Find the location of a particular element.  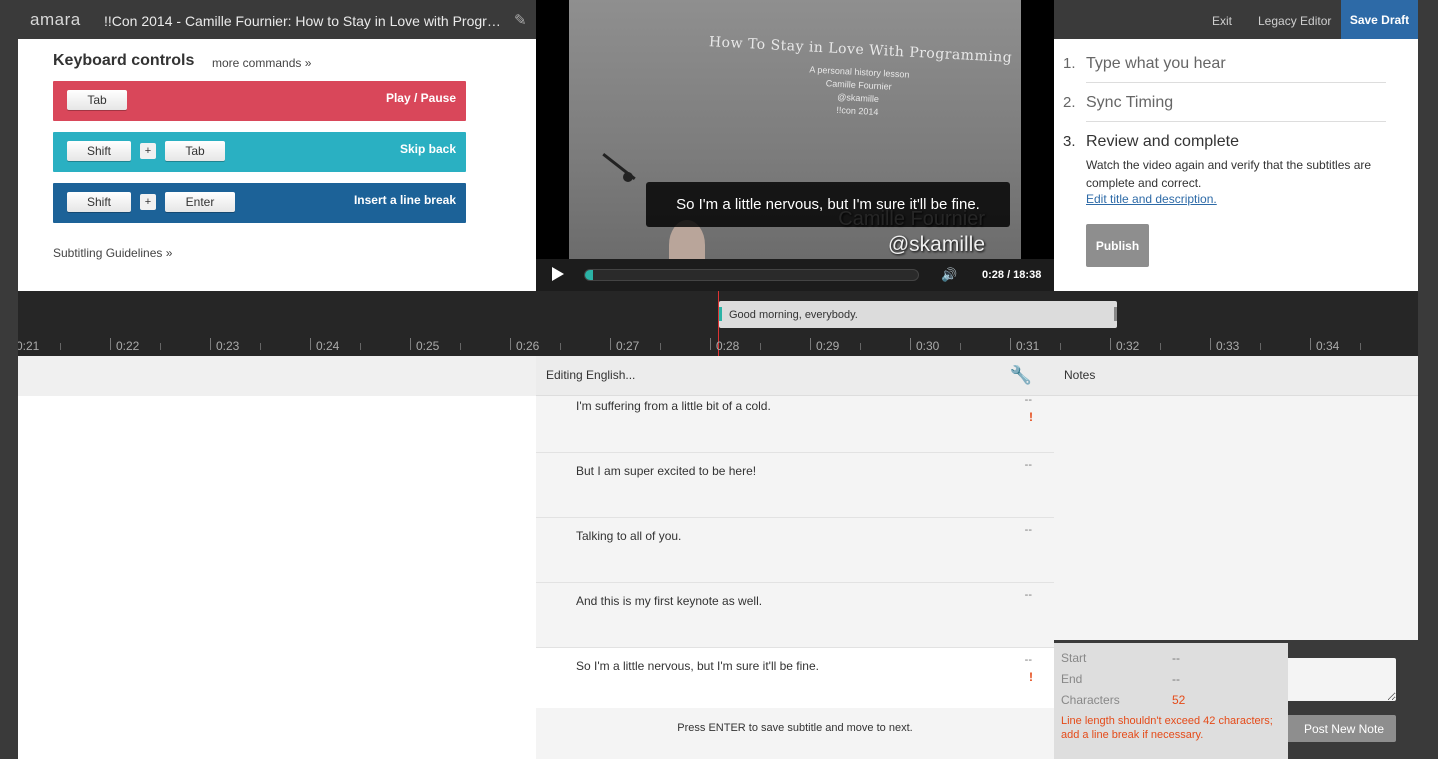

timeline-tick-label: 0:34 is located at coordinates (1328, 346).